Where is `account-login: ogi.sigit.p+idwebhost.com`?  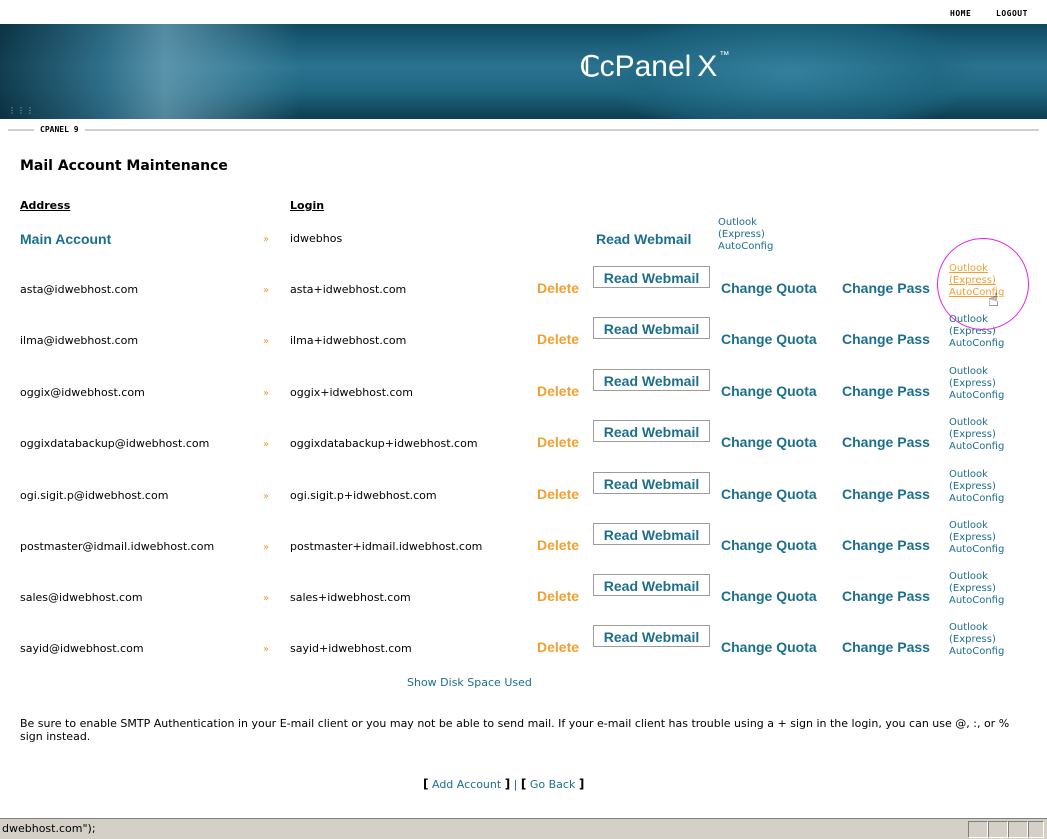 account-login: ogi.sigit.p+idwebhost.com is located at coordinates (363, 495).